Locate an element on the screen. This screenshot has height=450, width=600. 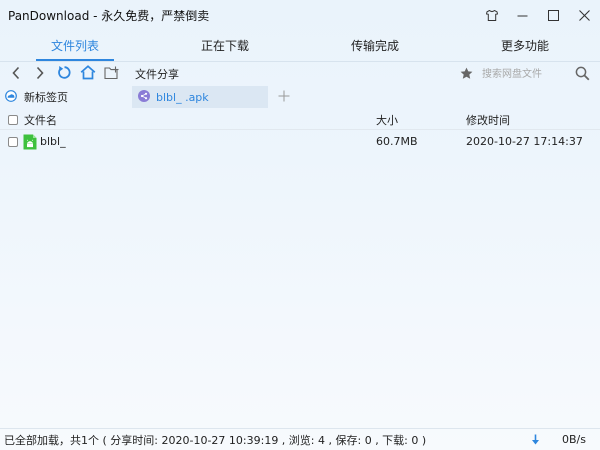
search-icon is located at coordinates (582, 75).